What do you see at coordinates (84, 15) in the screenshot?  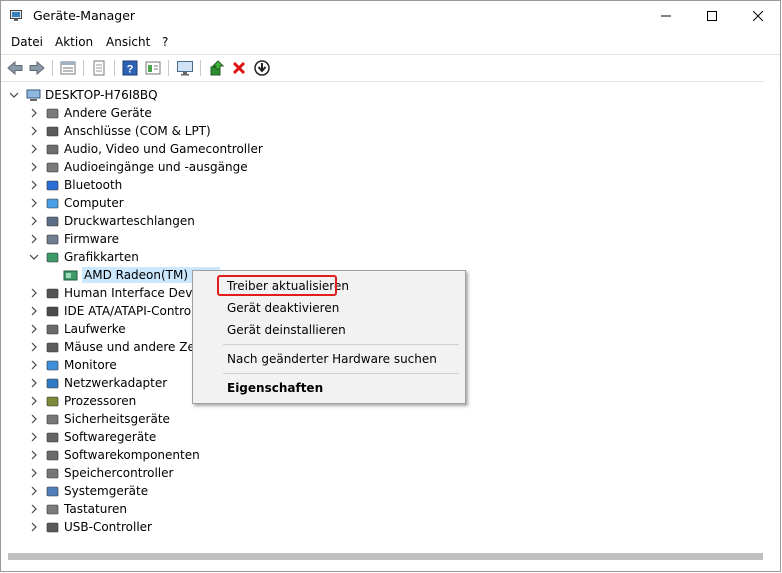 I see `window-title: Geräte-Manager` at bounding box center [84, 15].